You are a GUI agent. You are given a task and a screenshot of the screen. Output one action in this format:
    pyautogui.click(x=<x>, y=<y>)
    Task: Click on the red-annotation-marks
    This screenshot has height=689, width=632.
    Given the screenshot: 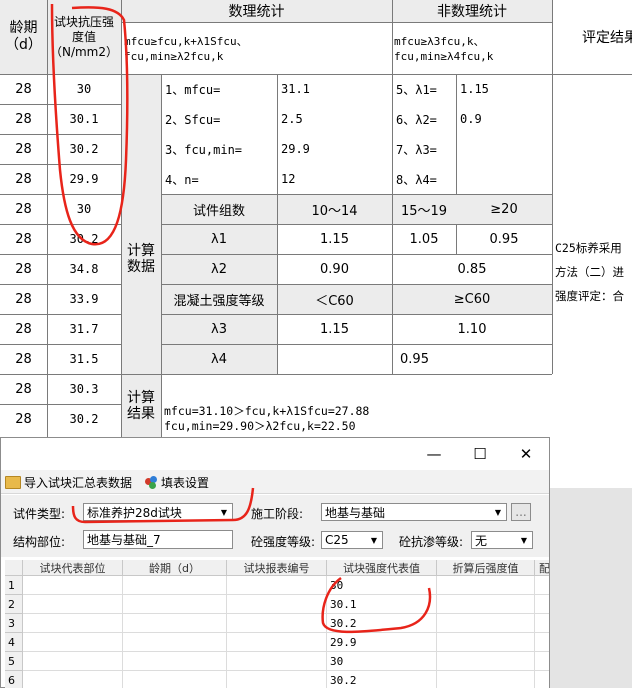 What is the action you would take?
    pyautogui.click(x=89, y=124)
    